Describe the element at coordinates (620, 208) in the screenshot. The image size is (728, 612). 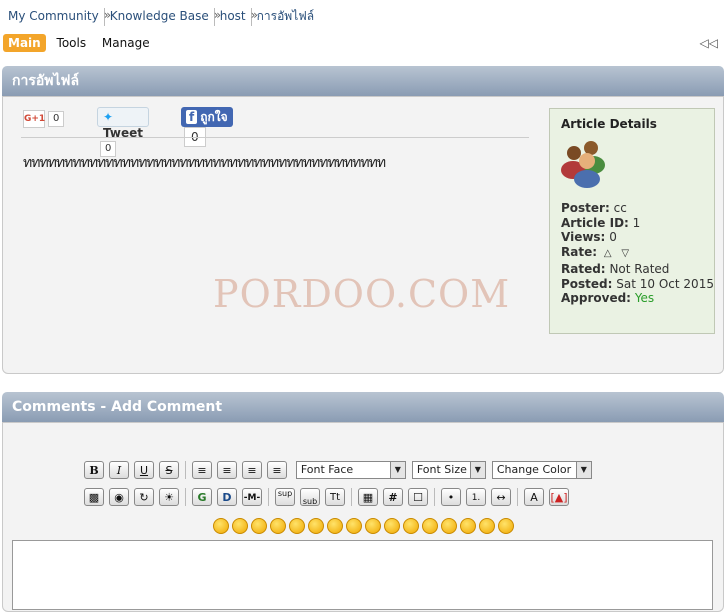
I see `detail-value: cc` at that location.